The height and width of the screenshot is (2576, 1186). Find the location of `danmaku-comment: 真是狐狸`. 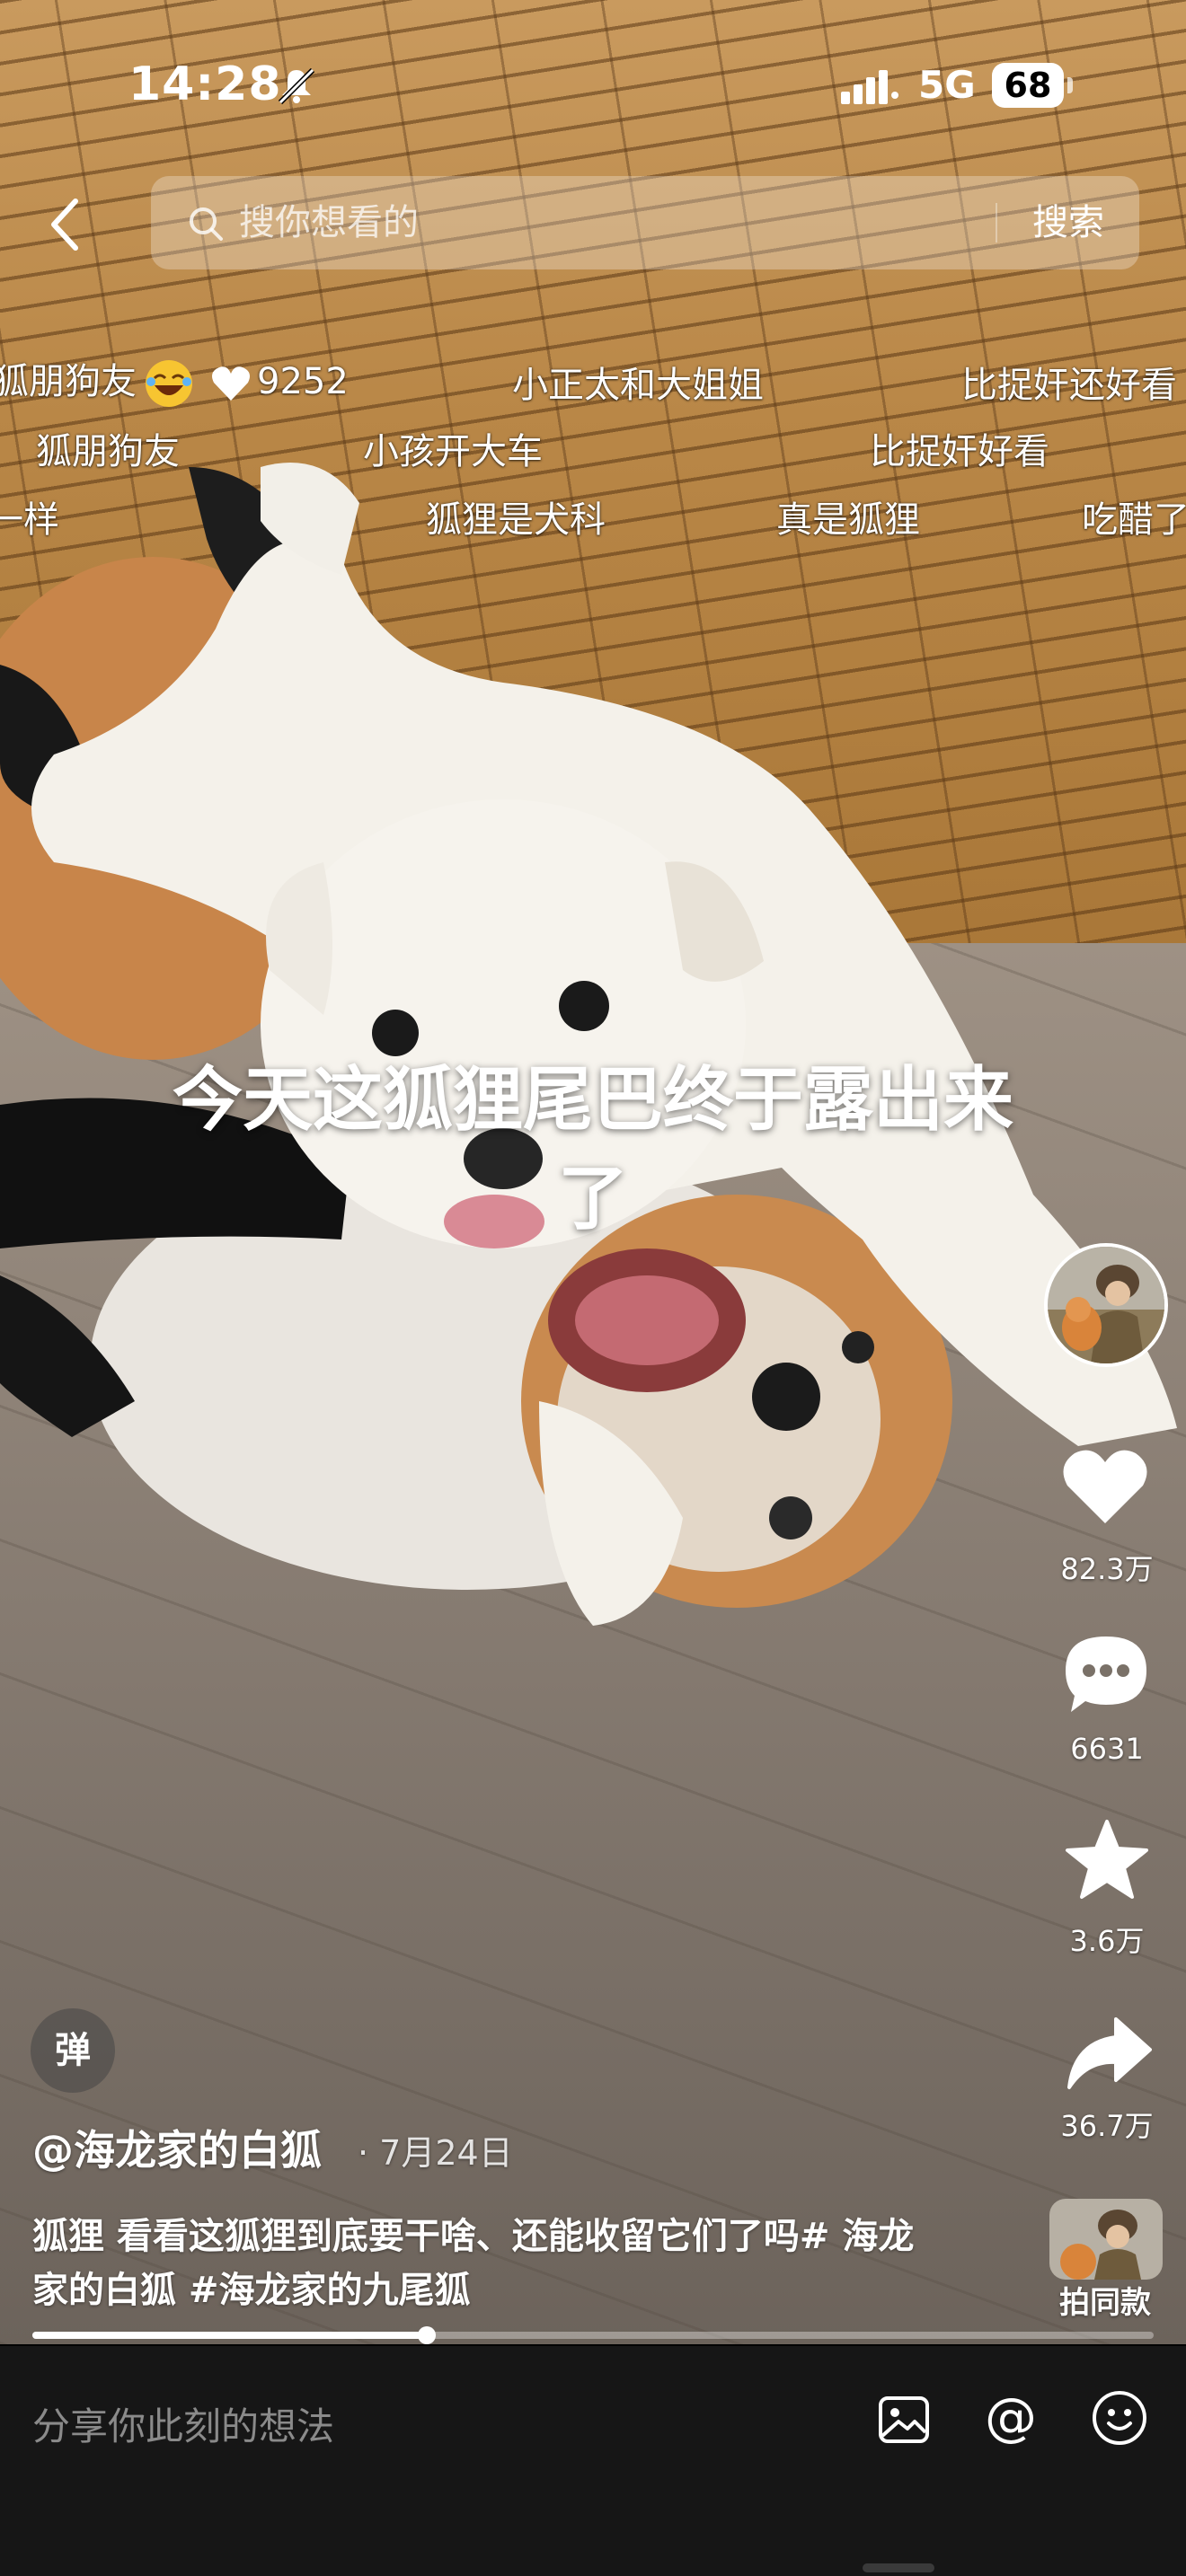

danmaku-comment: 真是狐狸 is located at coordinates (848, 520).